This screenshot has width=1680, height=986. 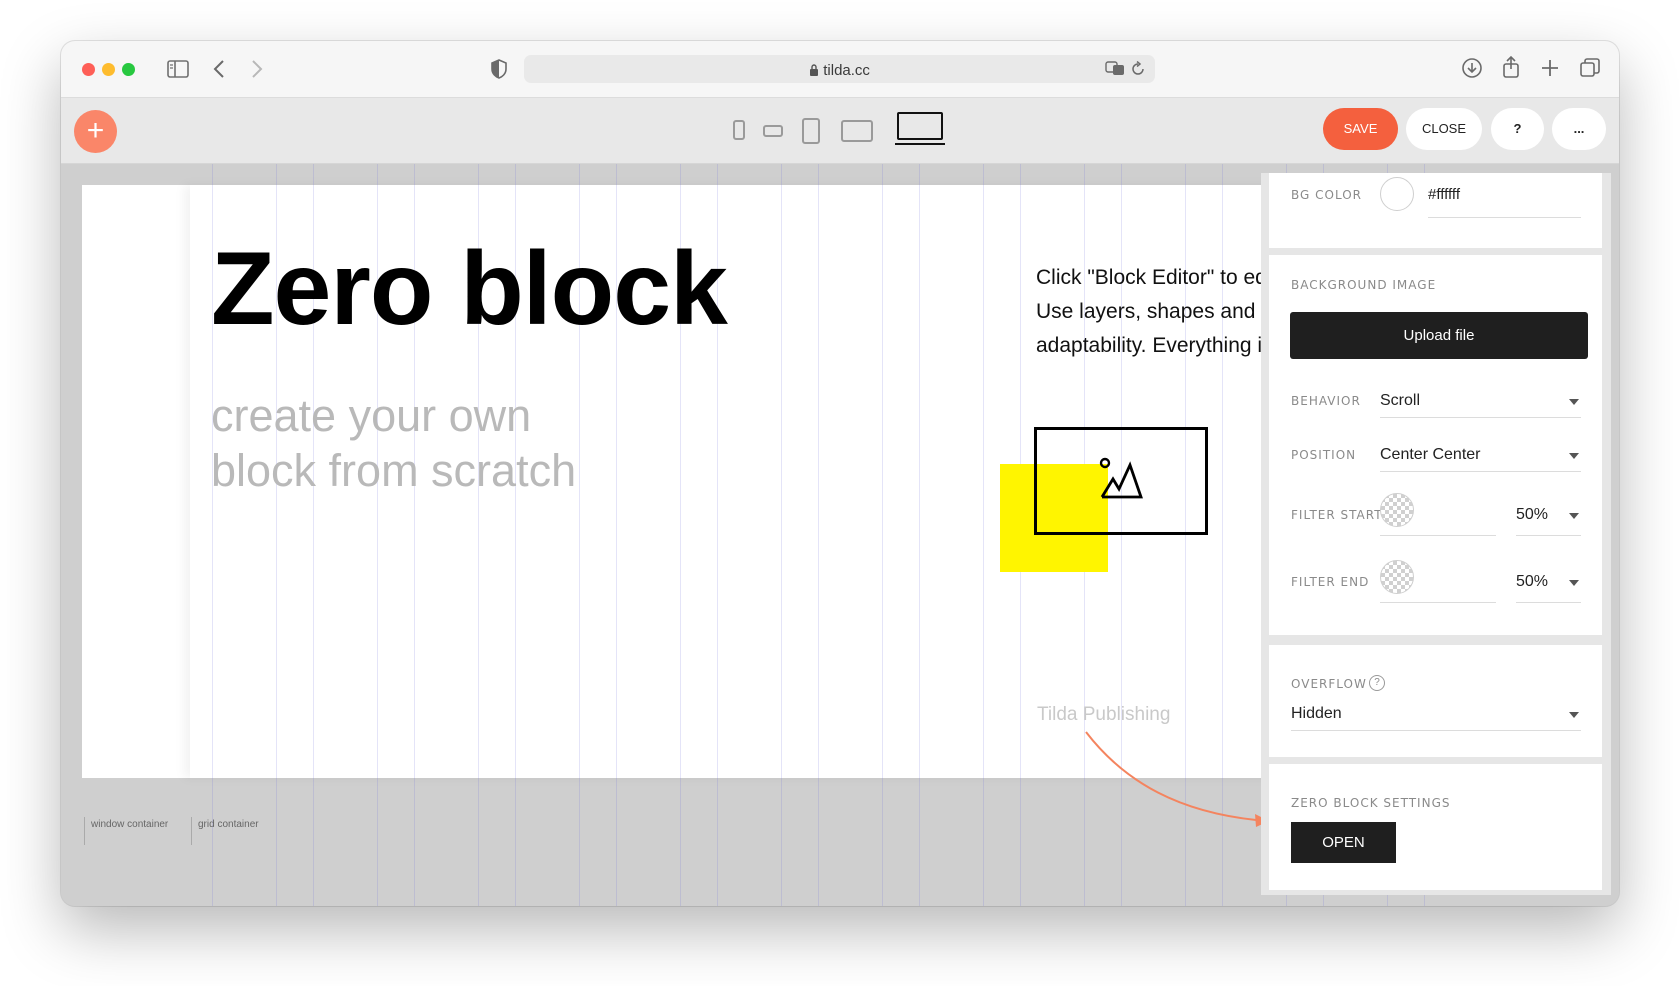 I want to click on privacy-shield-icon, so click(x=499, y=70).